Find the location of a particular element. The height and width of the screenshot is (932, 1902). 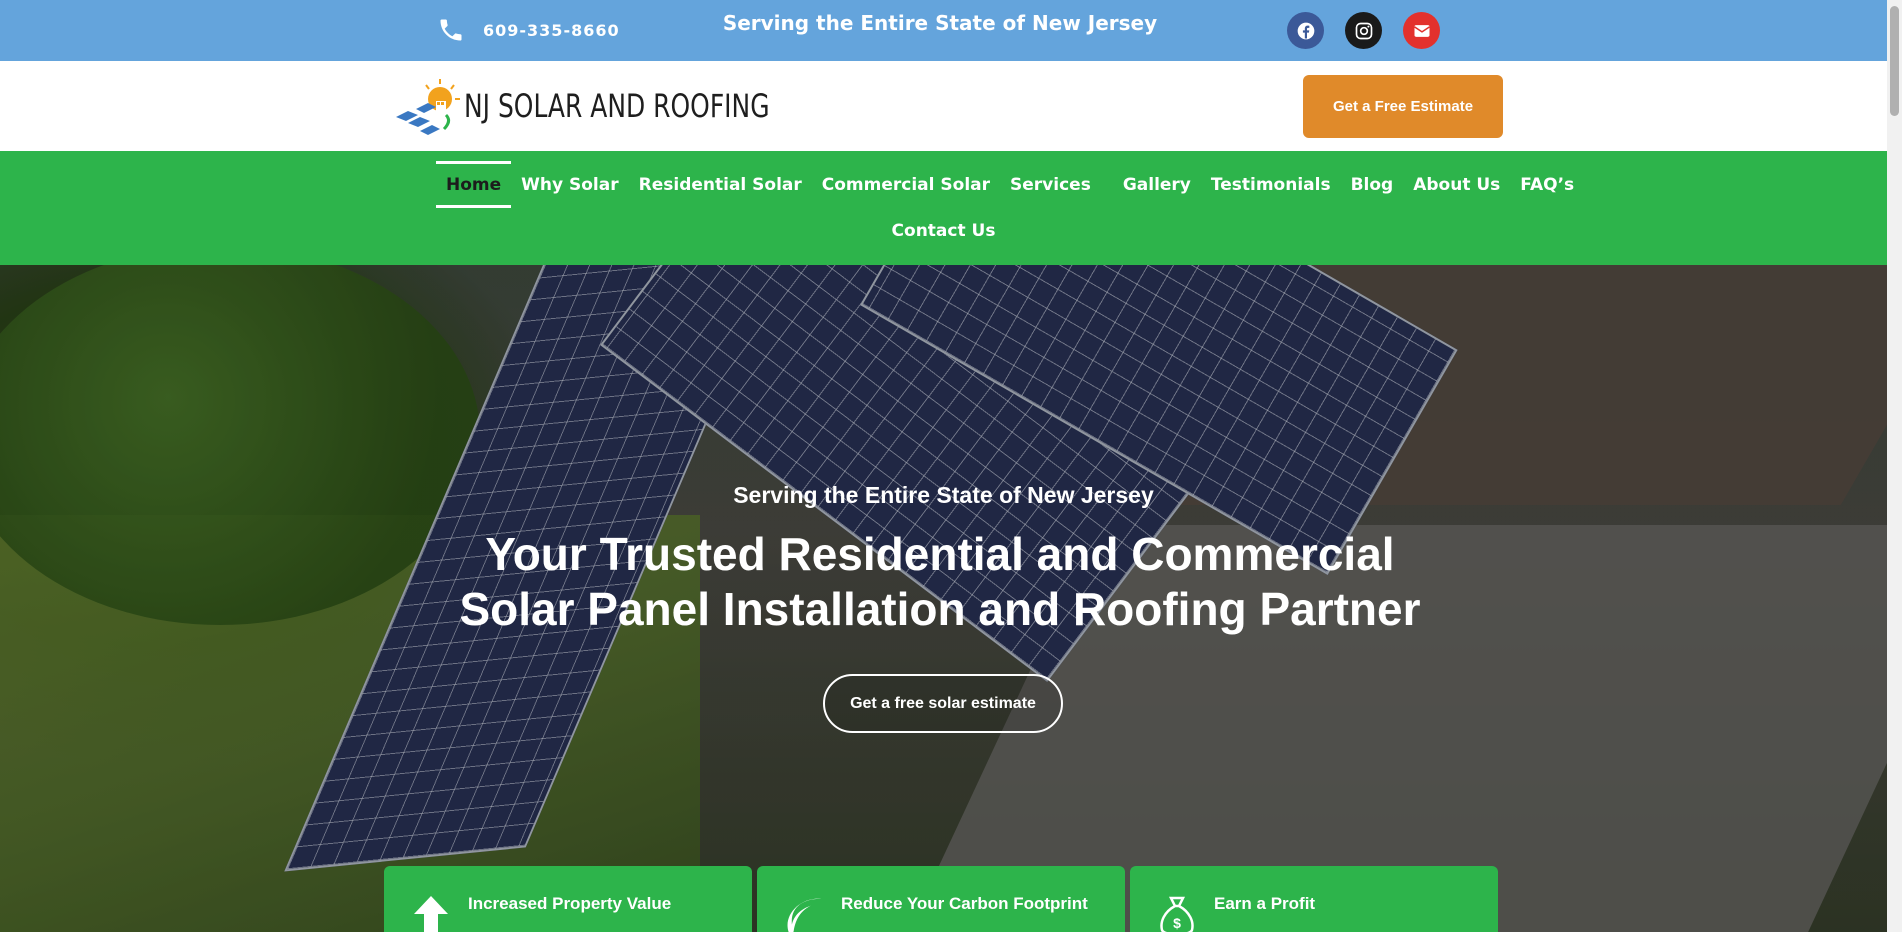

facebook-icon is located at coordinates (1305, 30).